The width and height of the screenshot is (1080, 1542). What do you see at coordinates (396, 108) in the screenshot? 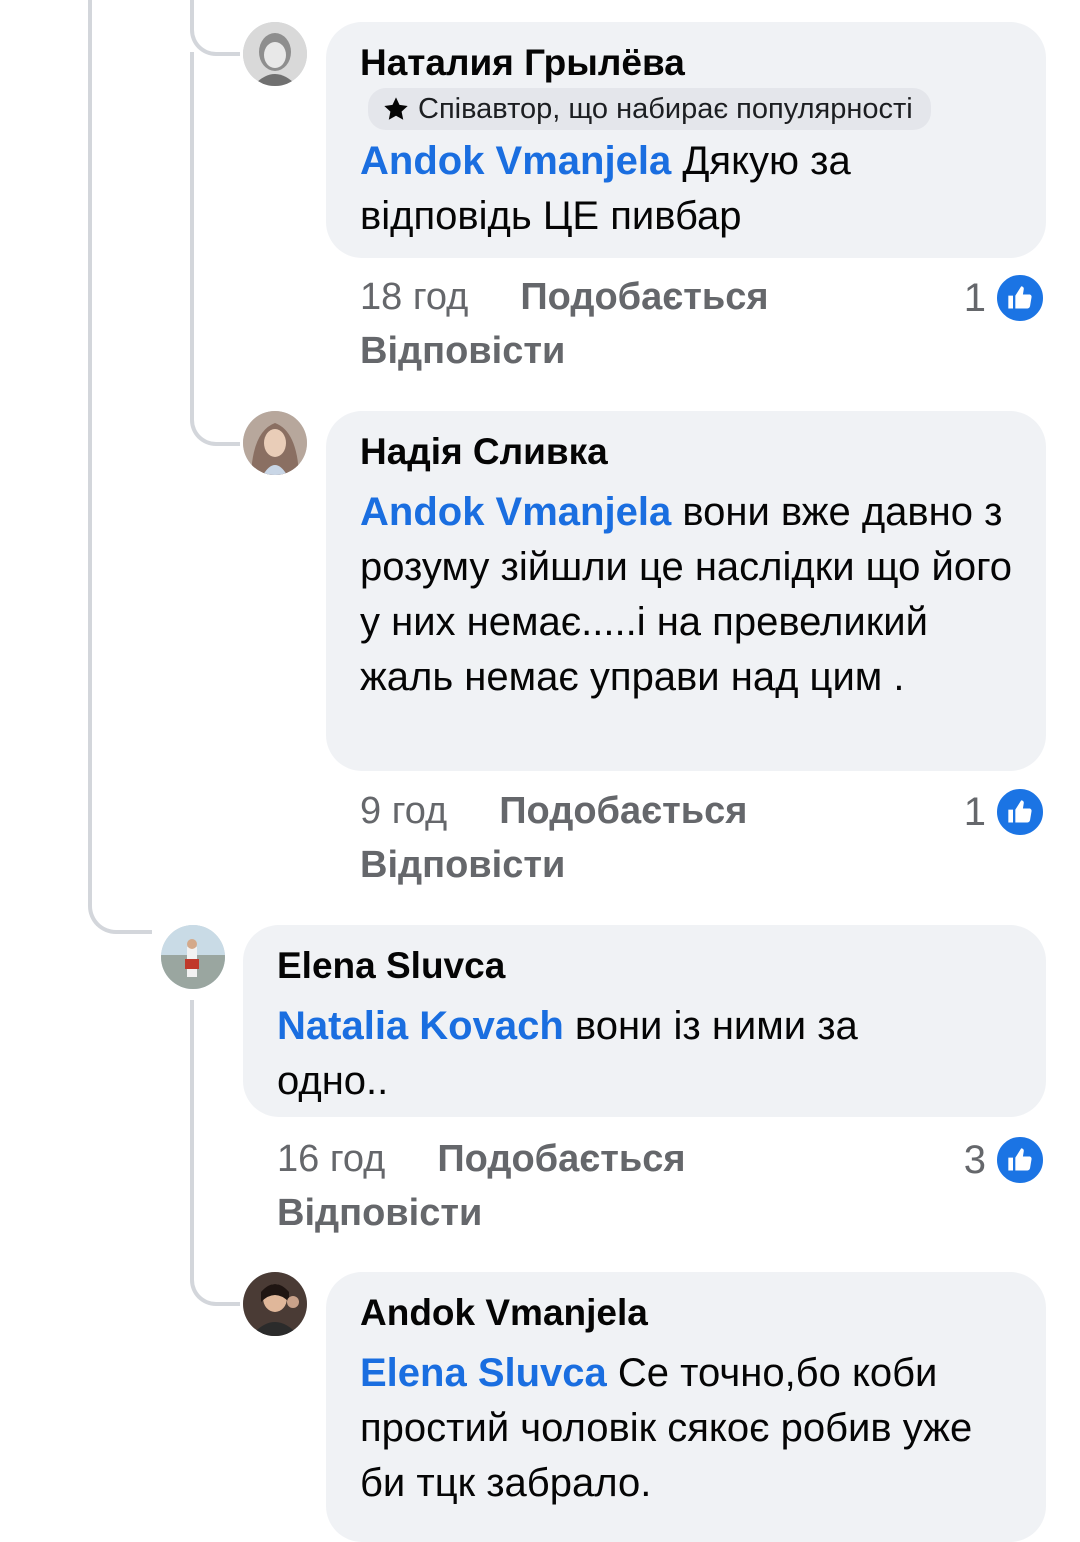
I see `star-icon` at bounding box center [396, 108].